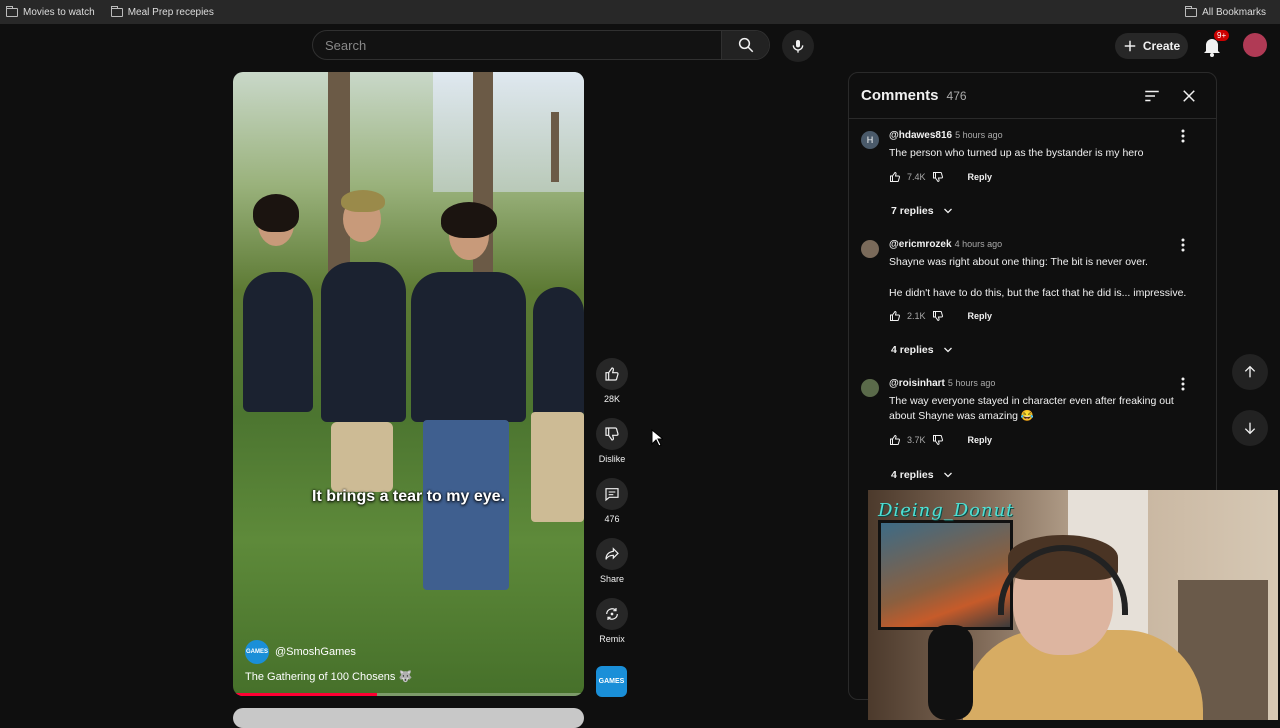 The height and width of the screenshot is (728, 1280). What do you see at coordinates (612, 459) in the screenshot?
I see `dislike-label: Dislike` at bounding box center [612, 459].